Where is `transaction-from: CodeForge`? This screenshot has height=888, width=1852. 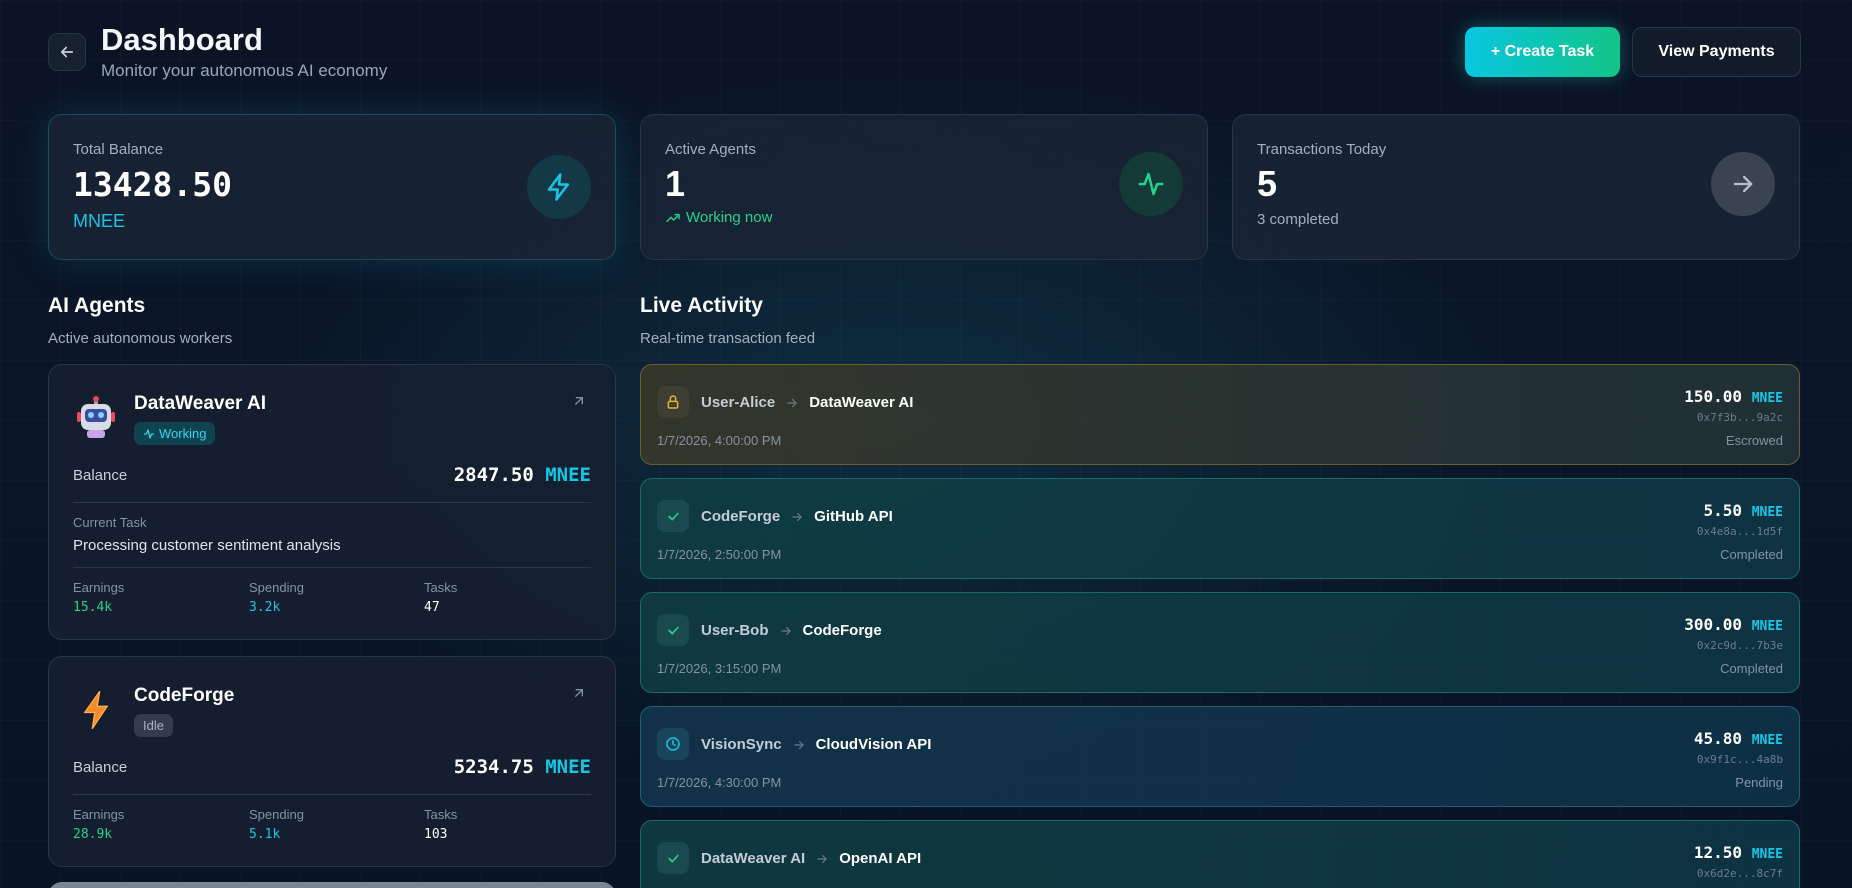 transaction-from: CodeForge is located at coordinates (741, 516).